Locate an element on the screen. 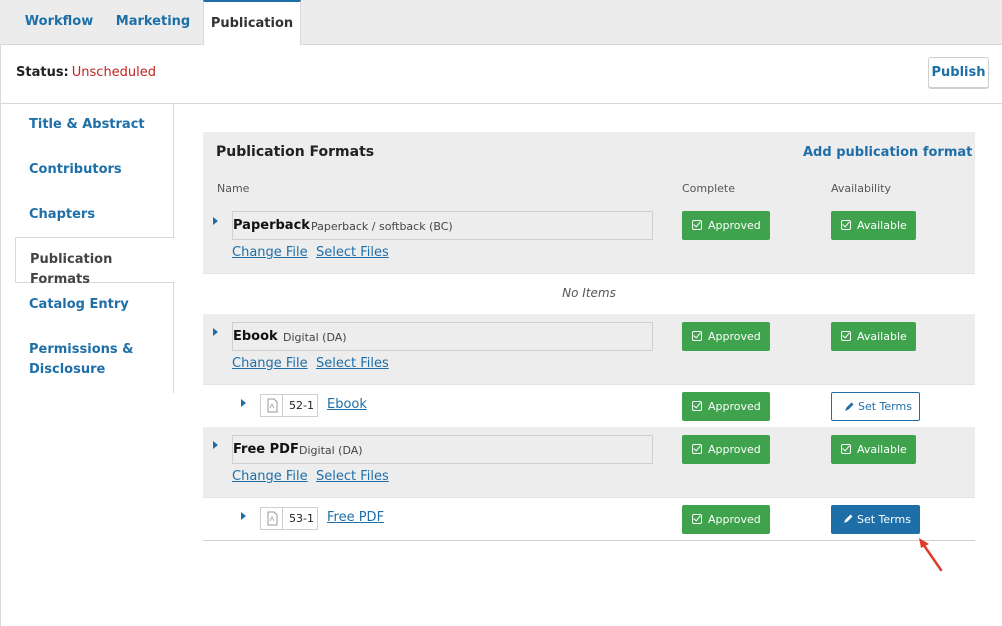 This screenshot has width=1002, height=626. nav-item-title-abstract: Title & Abstract is located at coordinates (94, 125).